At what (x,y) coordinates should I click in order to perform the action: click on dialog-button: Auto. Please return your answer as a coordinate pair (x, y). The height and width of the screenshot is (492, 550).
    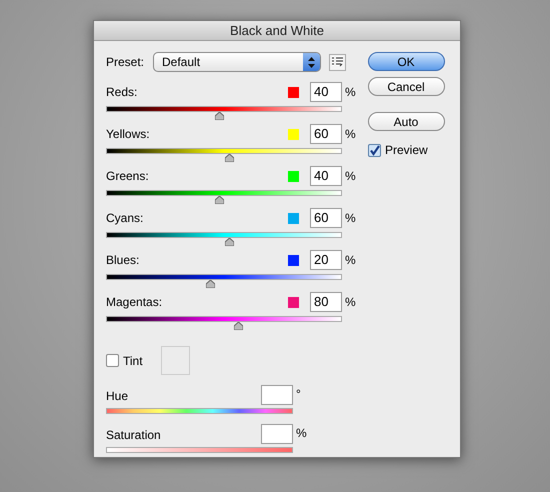
    Looking at the image, I should click on (406, 121).